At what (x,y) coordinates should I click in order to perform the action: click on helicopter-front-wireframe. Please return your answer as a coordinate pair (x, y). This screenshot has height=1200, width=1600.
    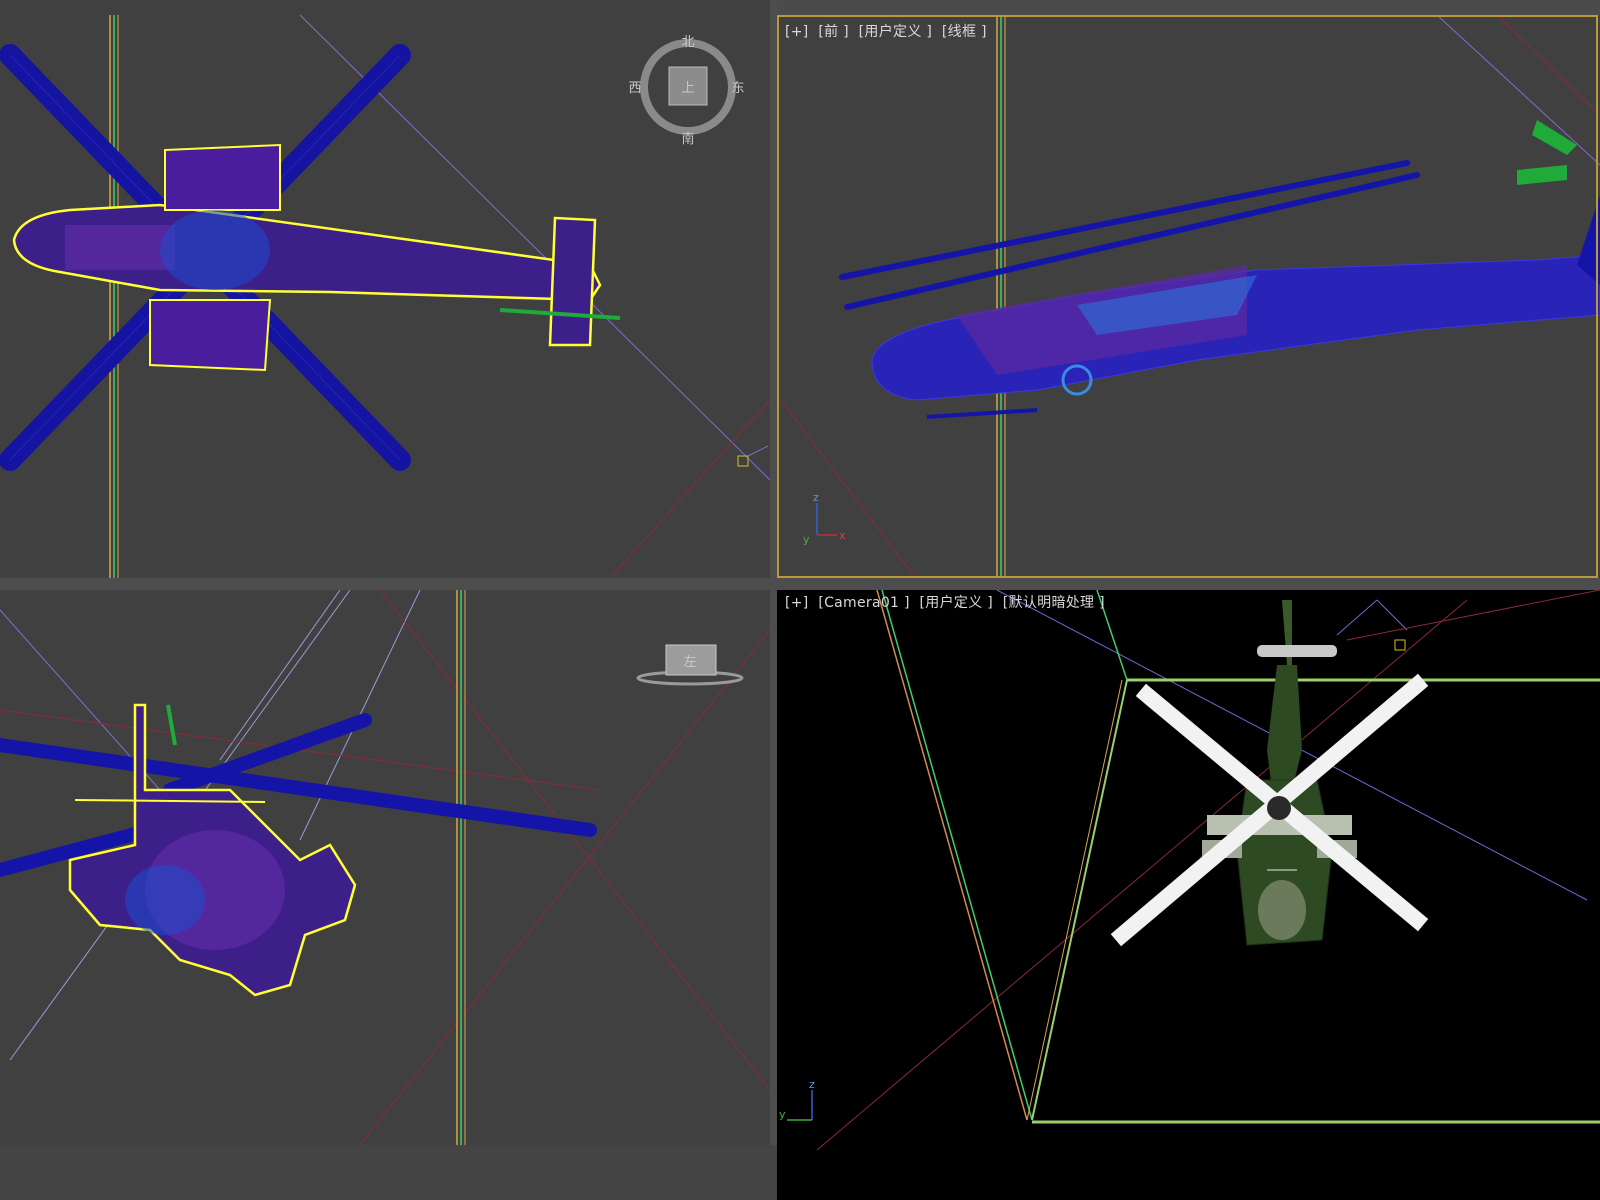
    Looking at the image, I should click on (1235, 307).